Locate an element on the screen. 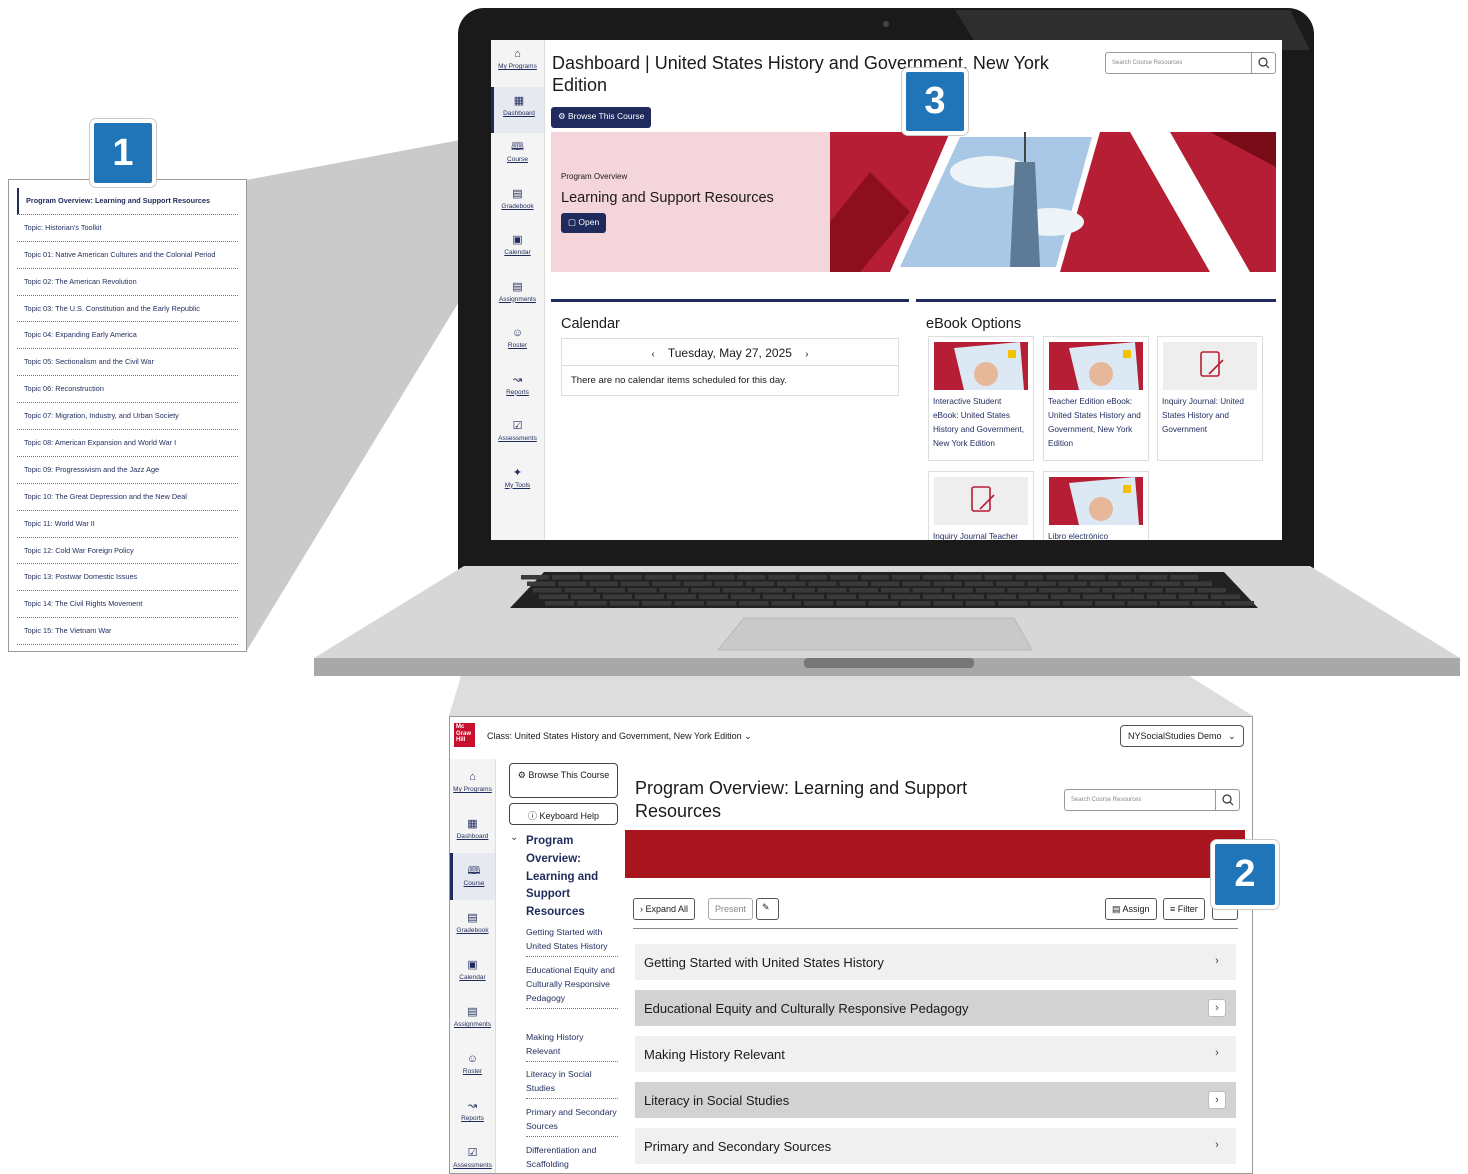  sidebar-item-my-tools: ✦ My Tools is located at coordinates (517, 482).